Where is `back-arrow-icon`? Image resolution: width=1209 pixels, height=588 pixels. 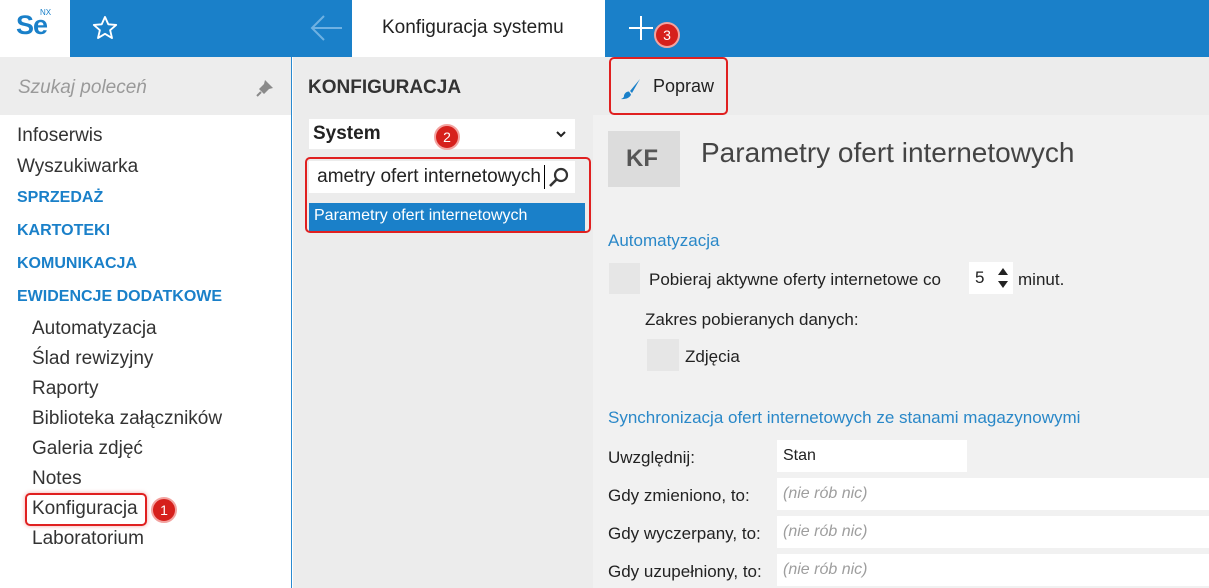 back-arrow-icon is located at coordinates (326, 28).